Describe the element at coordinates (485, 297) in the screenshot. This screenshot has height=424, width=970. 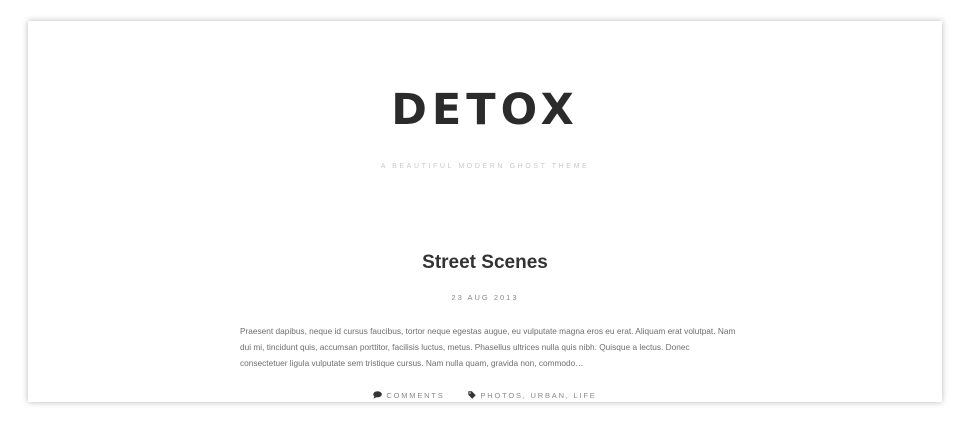
I see `post-date: 23 AUG 2013` at that location.